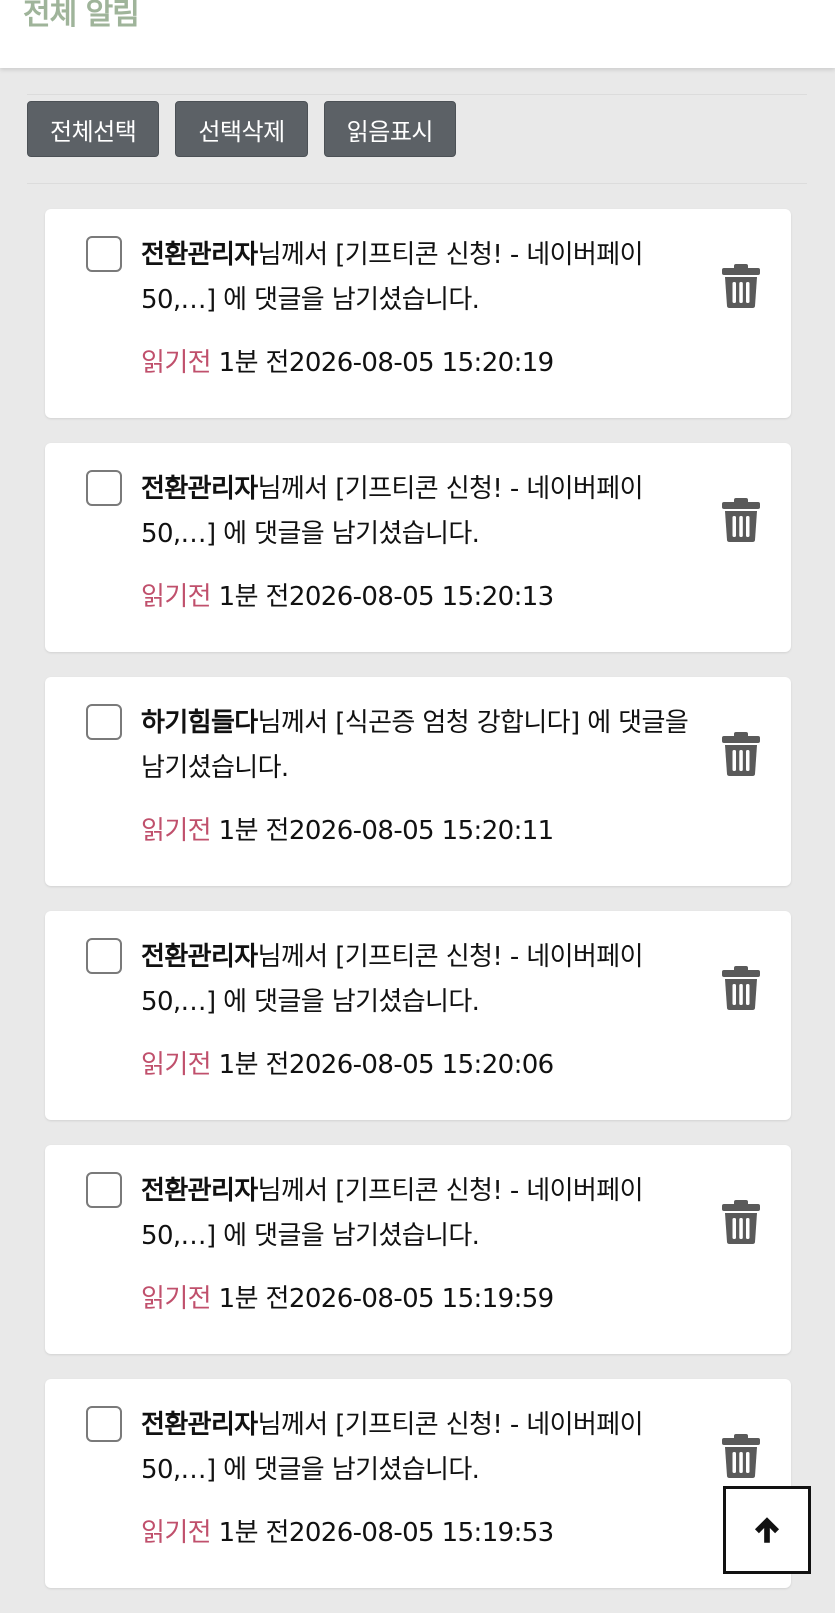 Image resolution: width=835 pixels, height=1613 pixels. I want to click on notification-meta: 읽기전 1분 전2026-08-05 15:20:19, so click(347, 363).